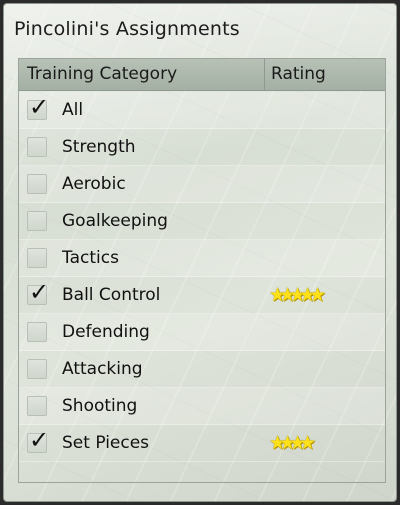 The width and height of the screenshot is (400, 505). Describe the element at coordinates (106, 443) in the screenshot. I see `row-label: Set Pieces` at that location.